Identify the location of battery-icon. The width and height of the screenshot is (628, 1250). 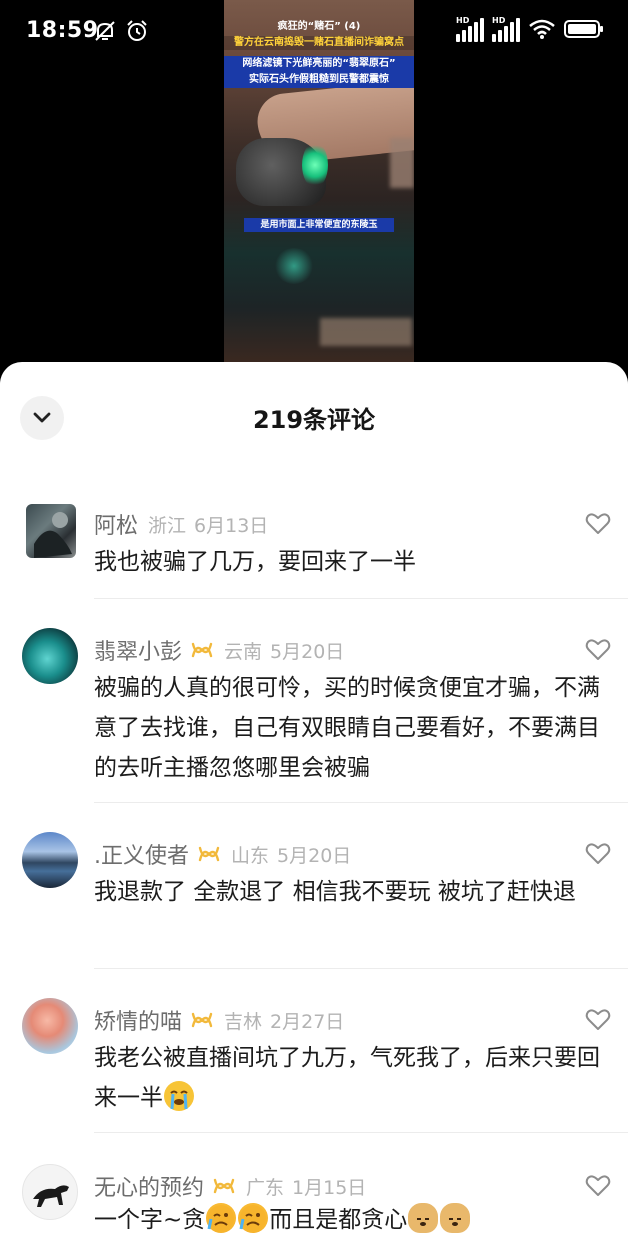
(583, 29).